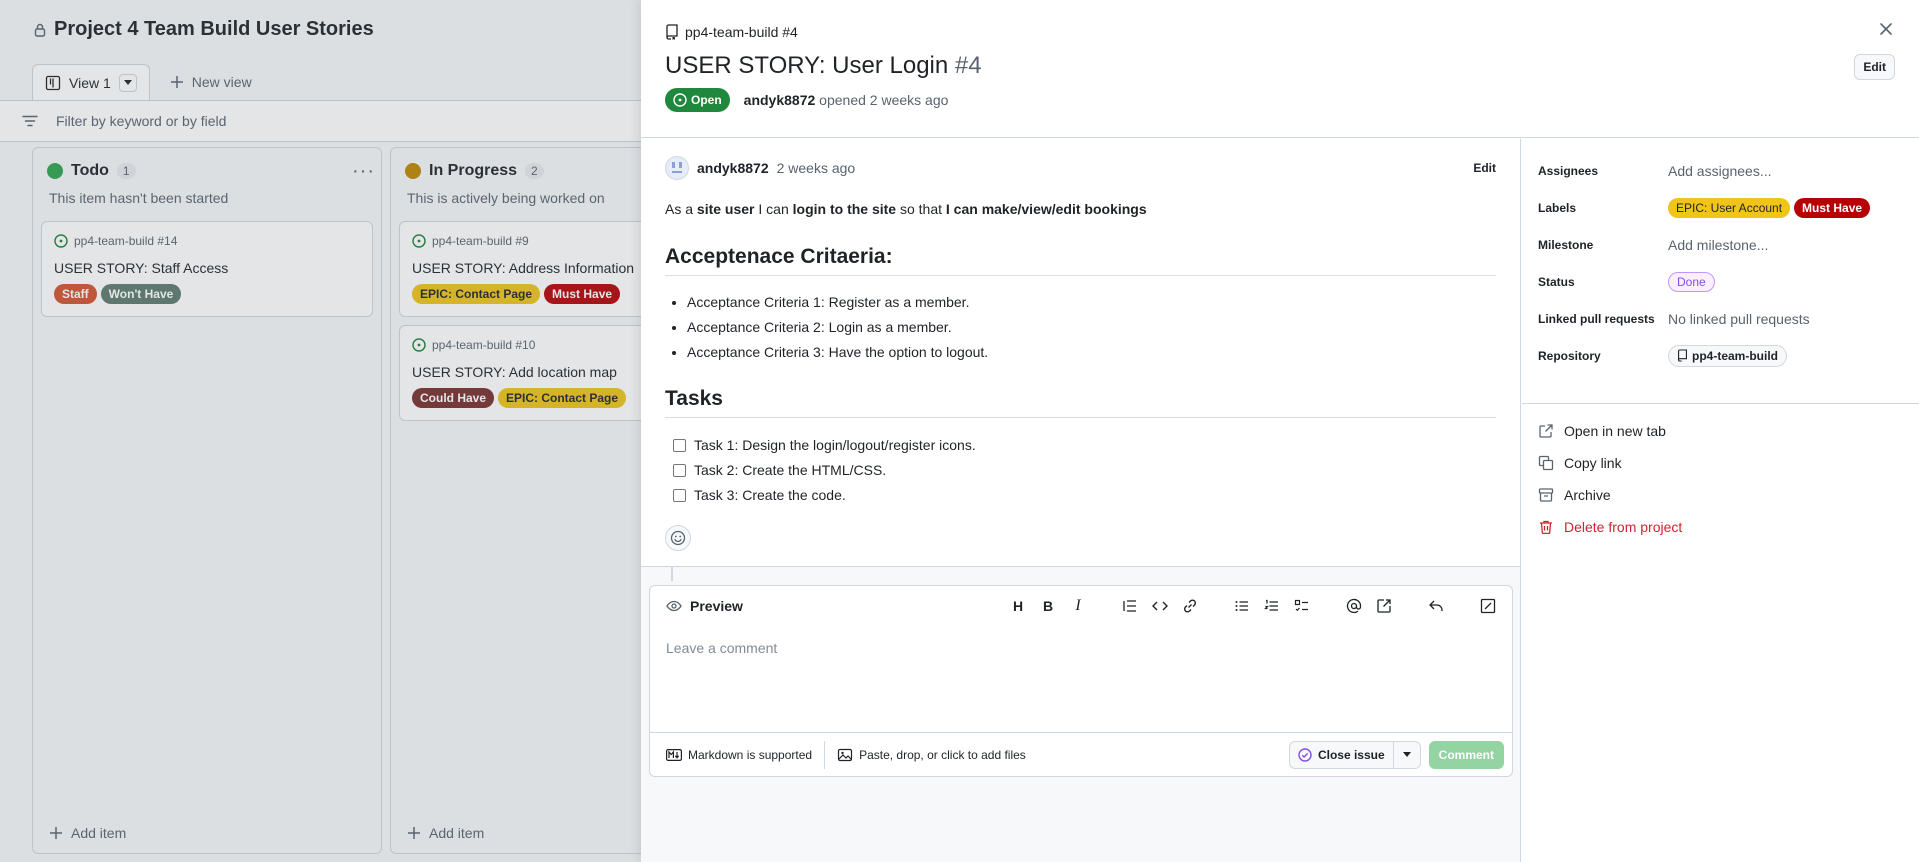 The height and width of the screenshot is (862, 1919). Describe the element at coordinates (1484, 168) in the screenshot. I see `edit-comment-button: Edit` at that location.